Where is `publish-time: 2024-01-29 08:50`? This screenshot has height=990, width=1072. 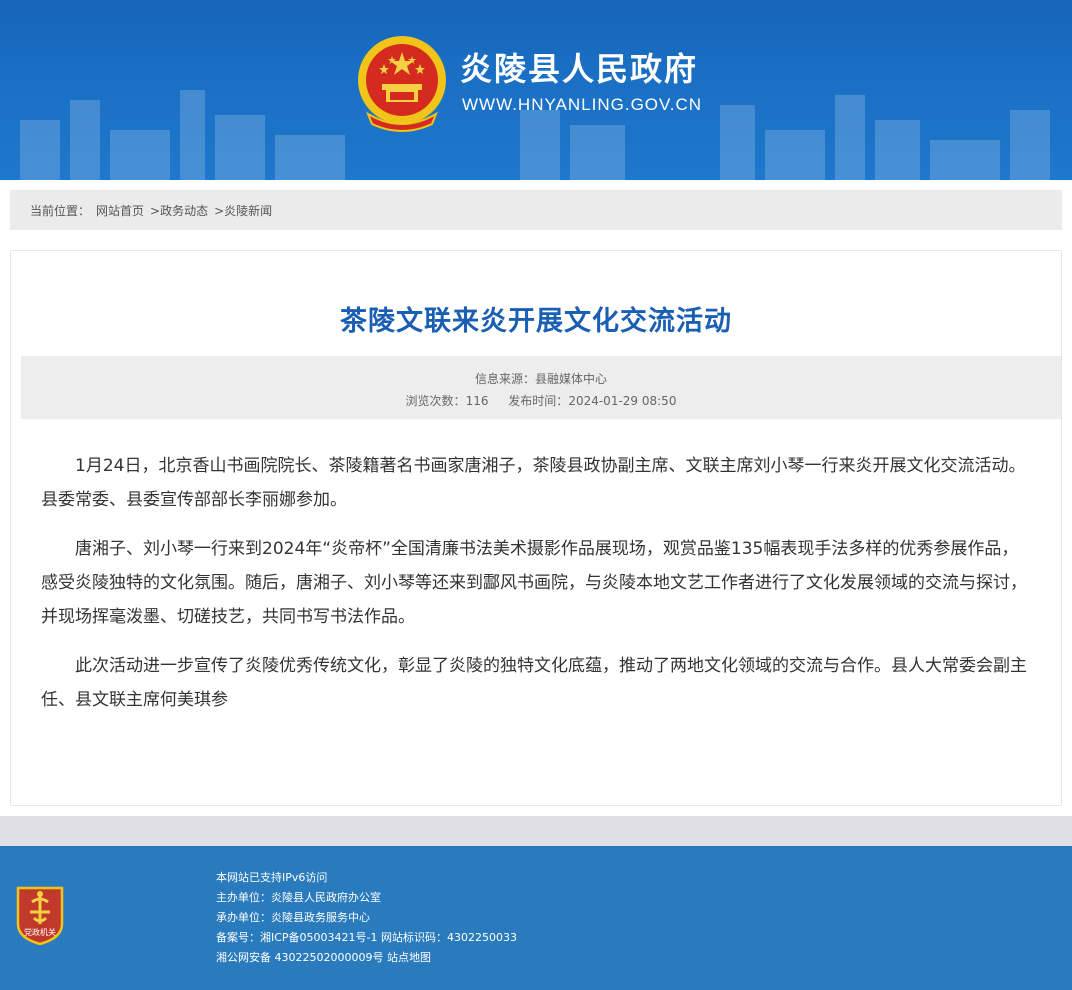 publish-time: 2024-01-29 08:50 is located at coordinates (622, 401).